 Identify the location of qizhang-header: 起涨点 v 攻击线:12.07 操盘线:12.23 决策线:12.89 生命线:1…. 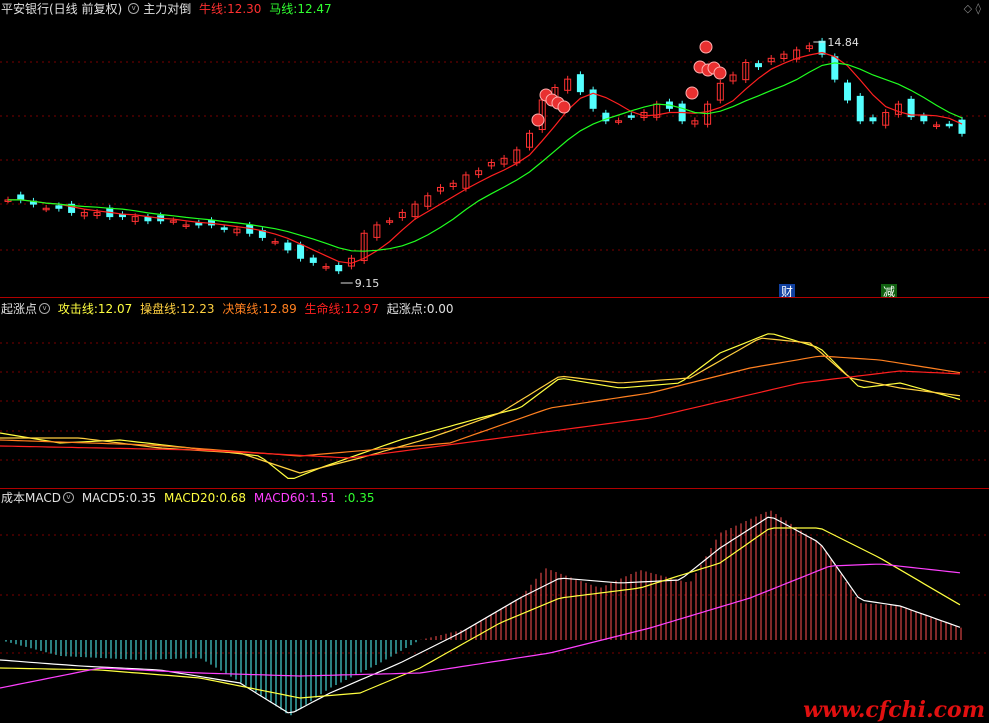
(229, 310).